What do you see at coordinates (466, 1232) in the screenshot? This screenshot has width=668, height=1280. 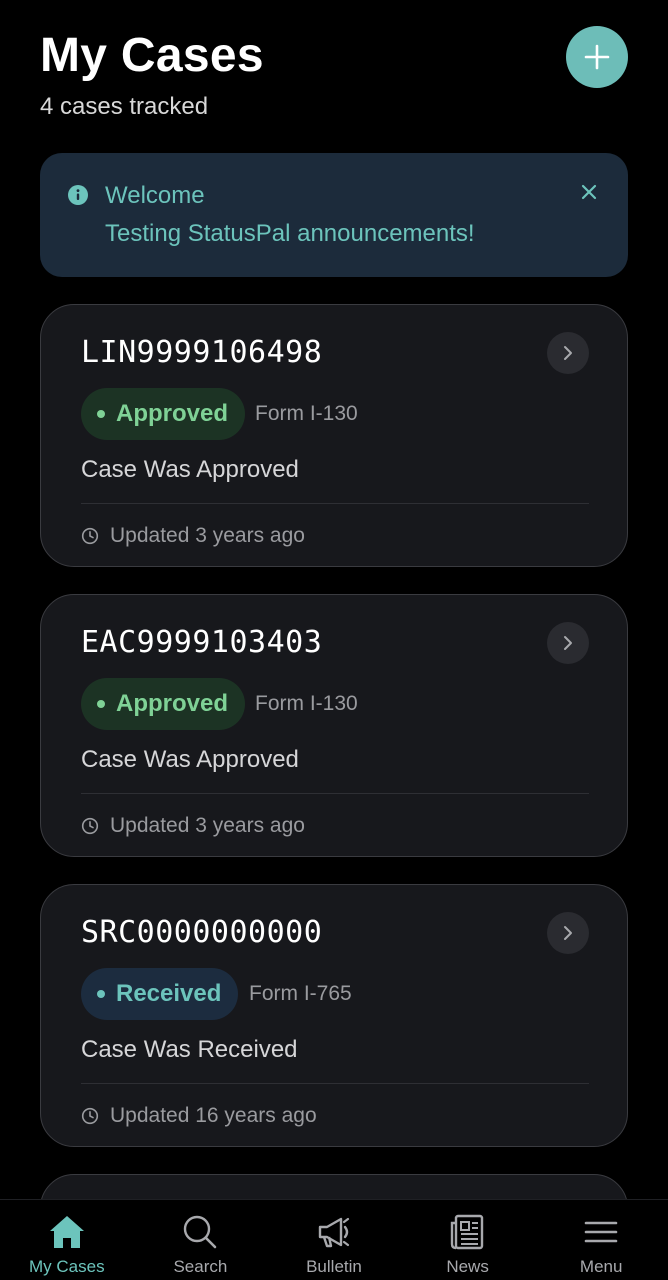 I see `newspaper-icon` at bounding box center [466, 1232].